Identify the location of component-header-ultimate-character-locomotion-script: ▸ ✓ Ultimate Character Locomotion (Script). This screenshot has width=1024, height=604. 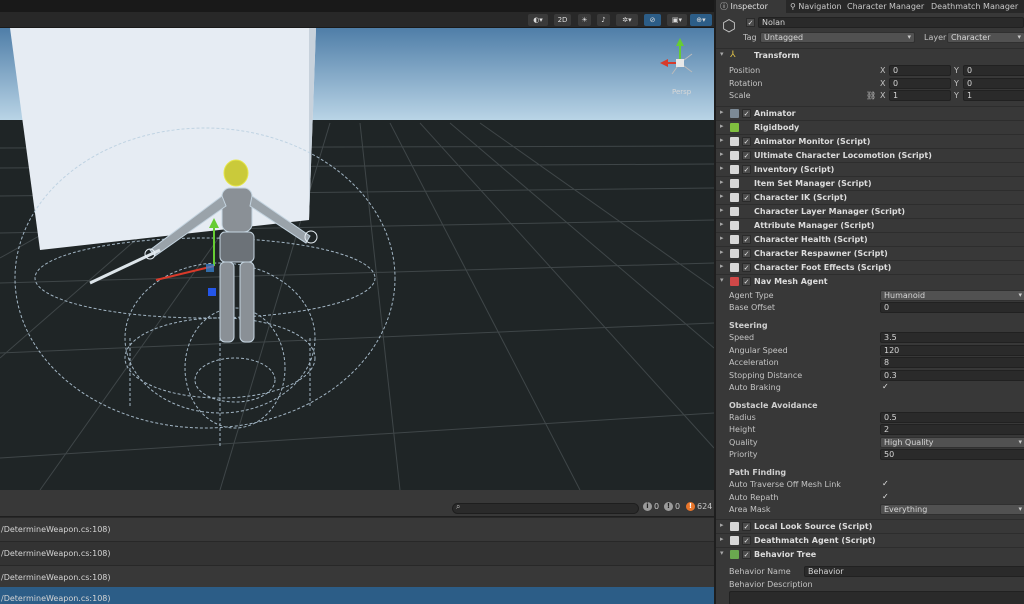
(870, 155).